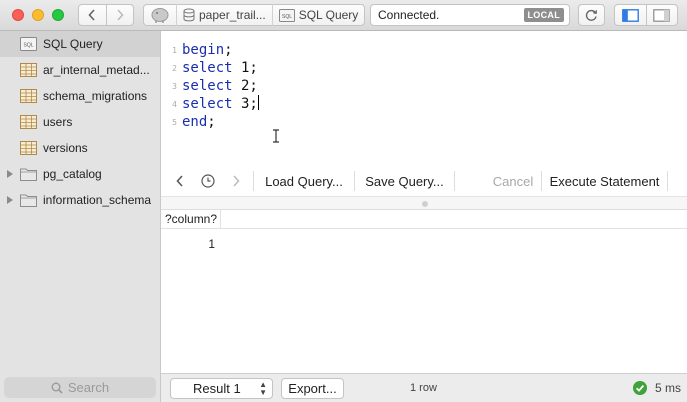  Describe the element at coordinates (189, 15) in the screenshot. I see `database-icon` at that location.